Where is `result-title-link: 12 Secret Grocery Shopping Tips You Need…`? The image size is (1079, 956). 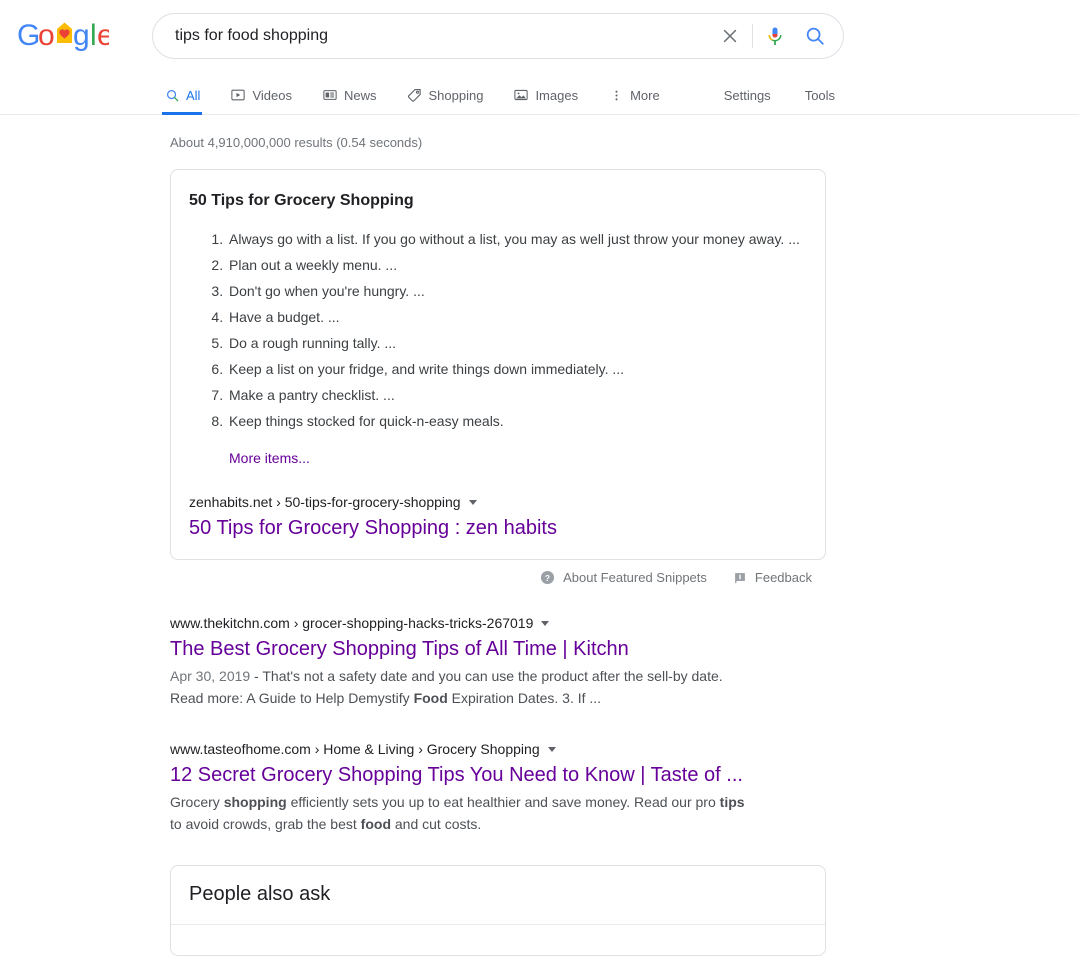
result-title-link: 12 Secret Grocery Shopping Tips You Need… is located at coordinates (624, 775).